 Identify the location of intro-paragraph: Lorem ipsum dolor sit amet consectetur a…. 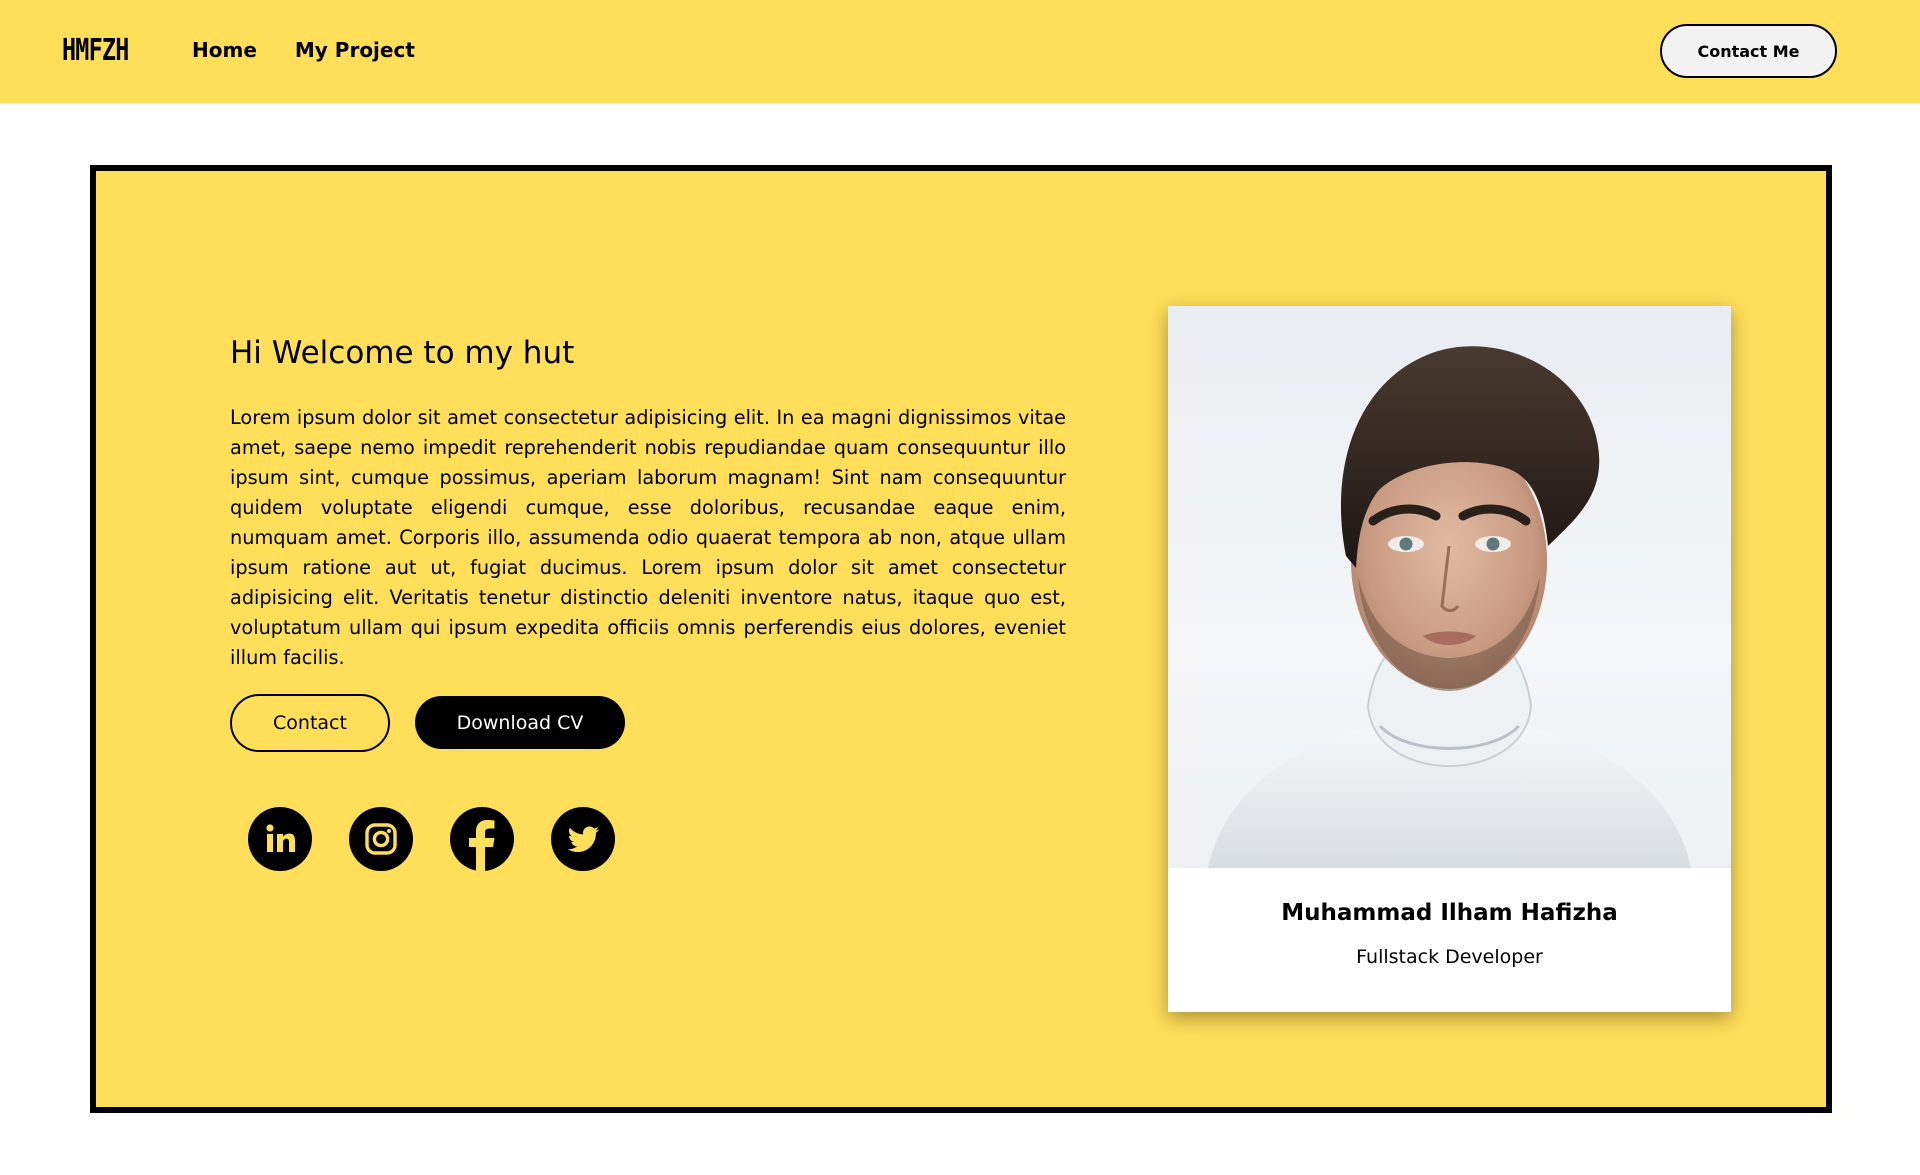
(648, 537).